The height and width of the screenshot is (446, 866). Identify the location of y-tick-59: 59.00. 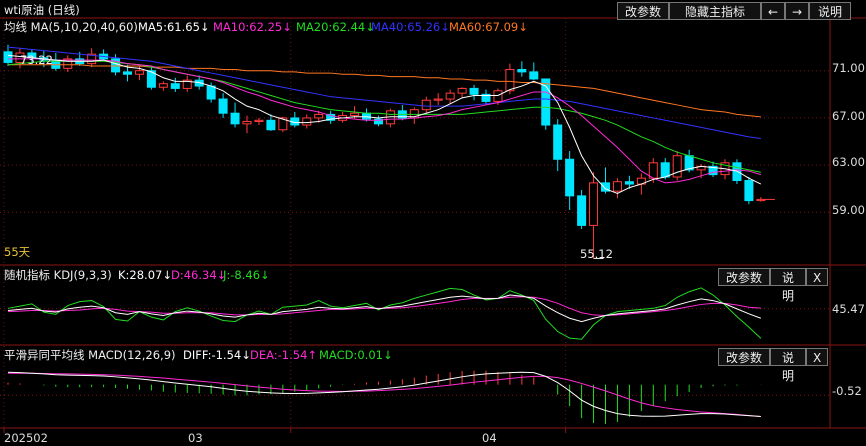
(848, 210).